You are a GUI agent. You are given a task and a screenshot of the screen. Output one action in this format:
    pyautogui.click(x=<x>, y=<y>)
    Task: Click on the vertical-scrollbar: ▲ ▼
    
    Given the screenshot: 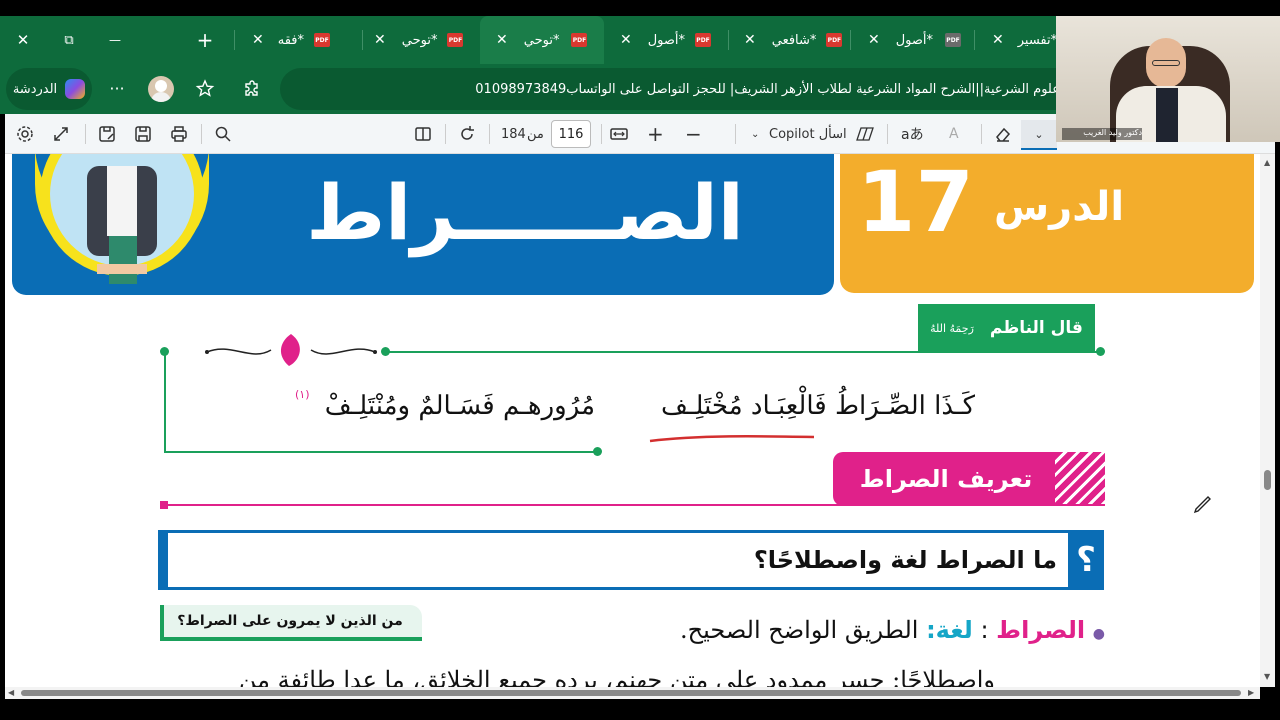 What is the action you would take?
    pyautogui.click(x=1267, y=420)
    